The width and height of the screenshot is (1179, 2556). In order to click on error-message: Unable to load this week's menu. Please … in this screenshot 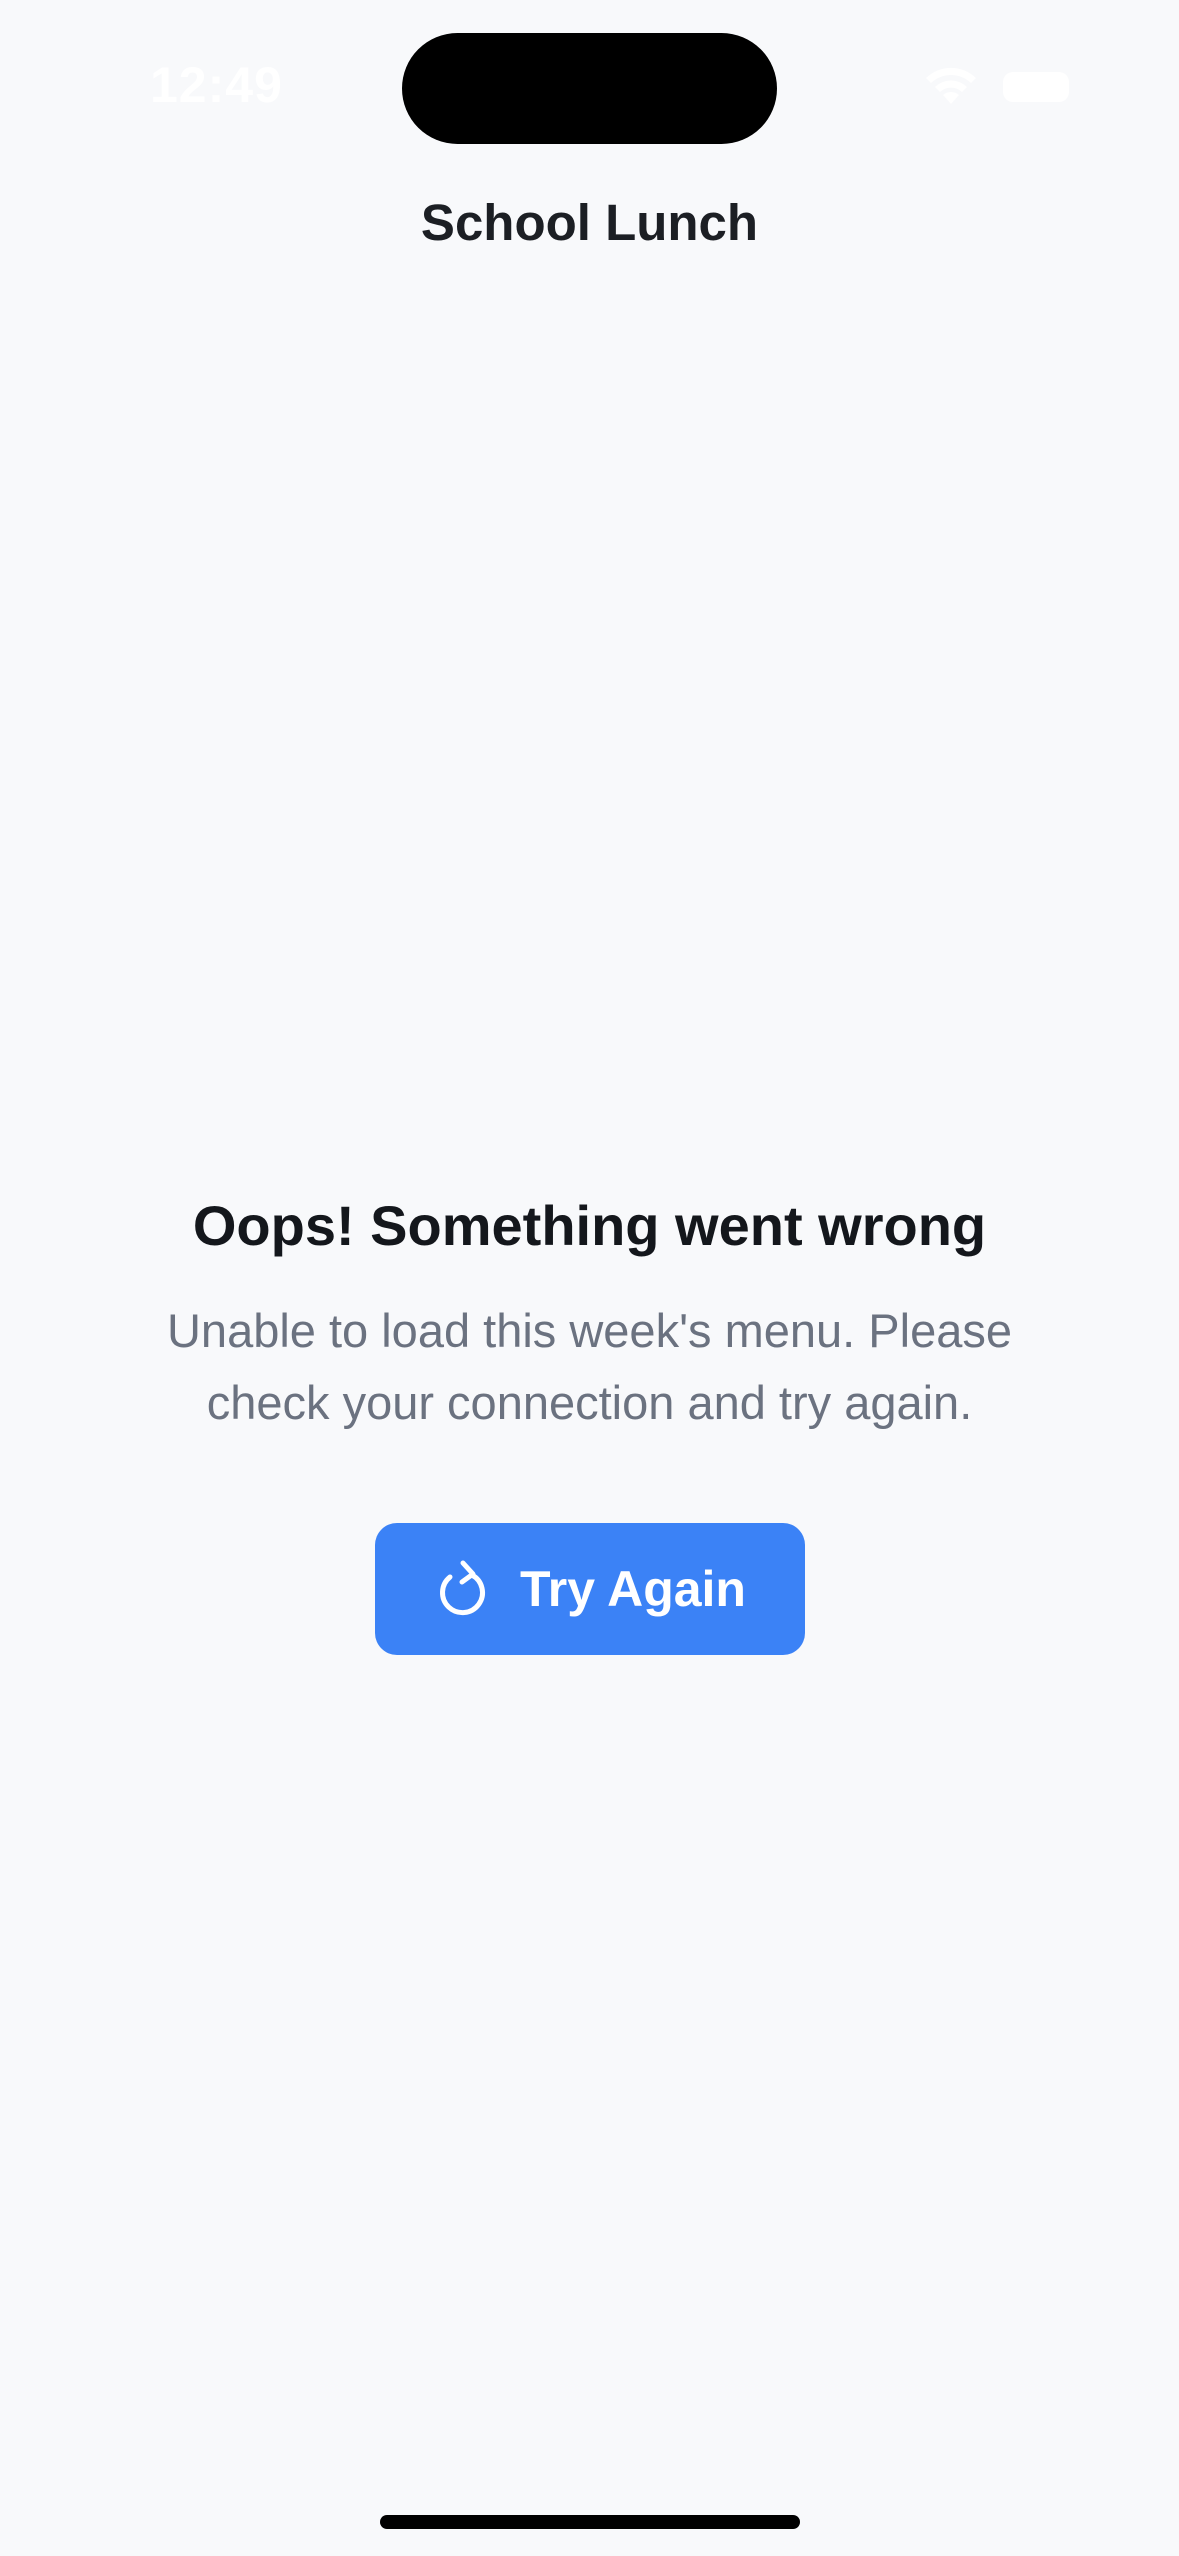, I will do `click(589, 1366)`.